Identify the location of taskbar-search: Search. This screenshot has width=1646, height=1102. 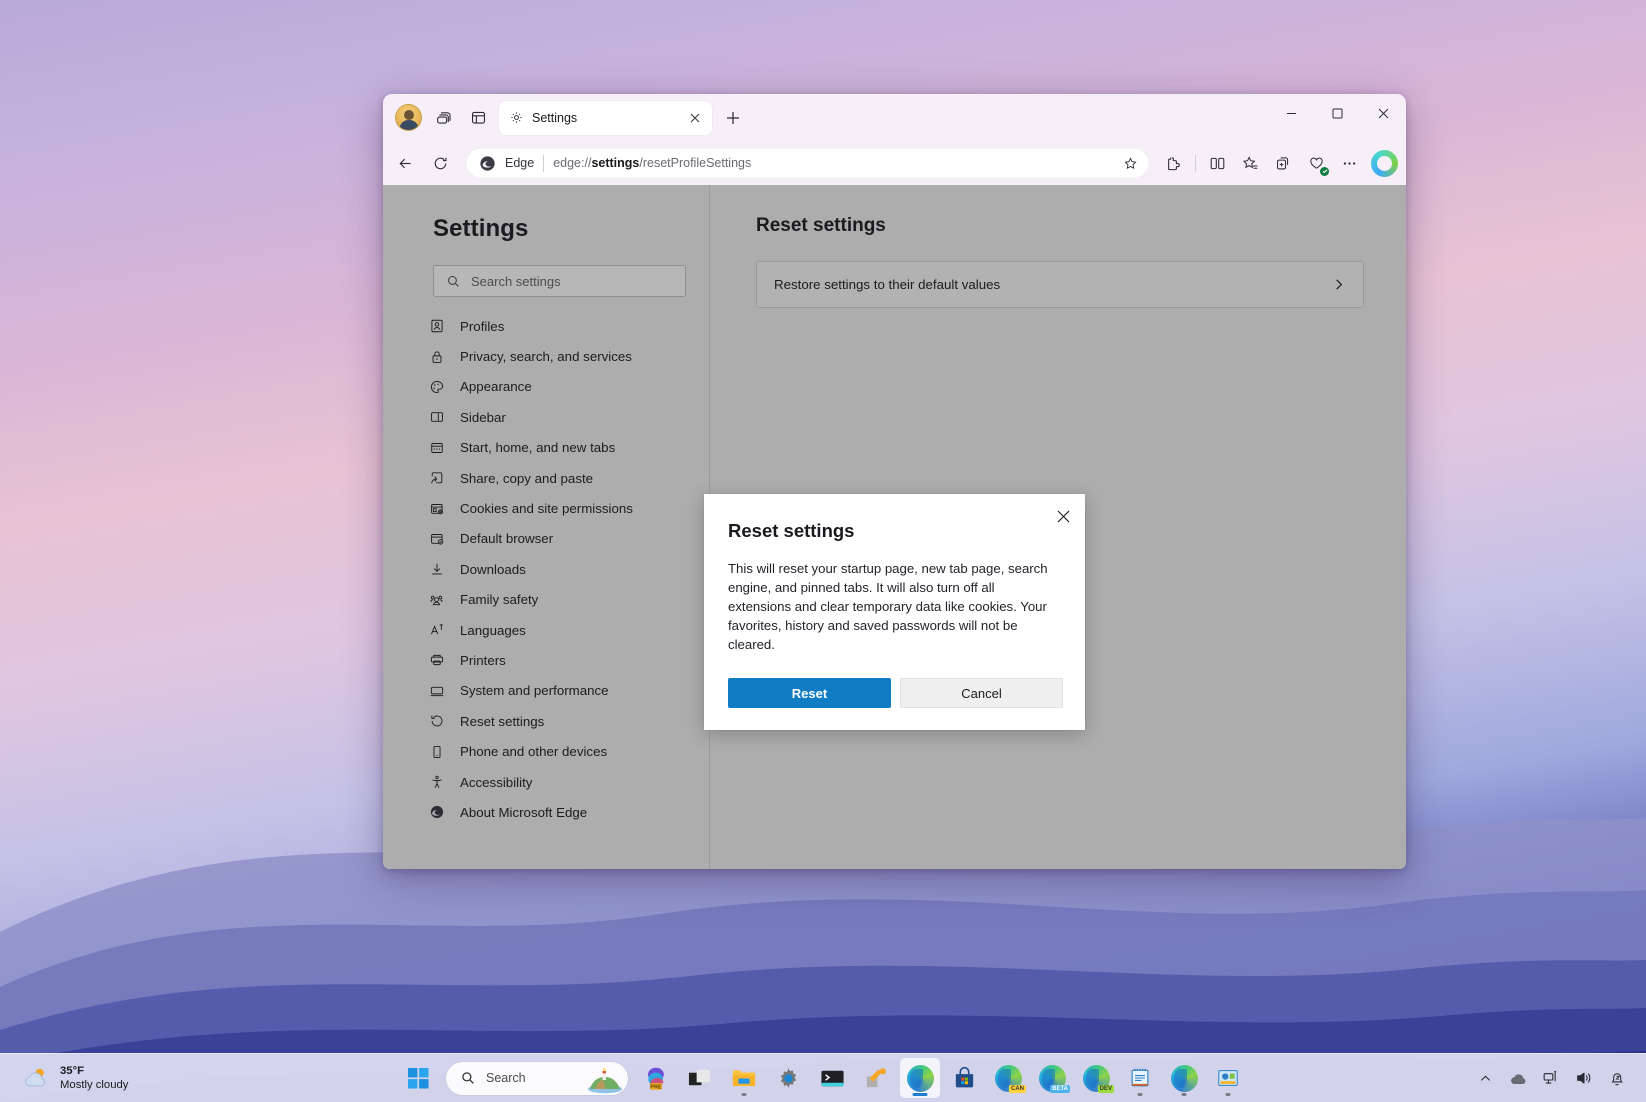
(537, 1078).